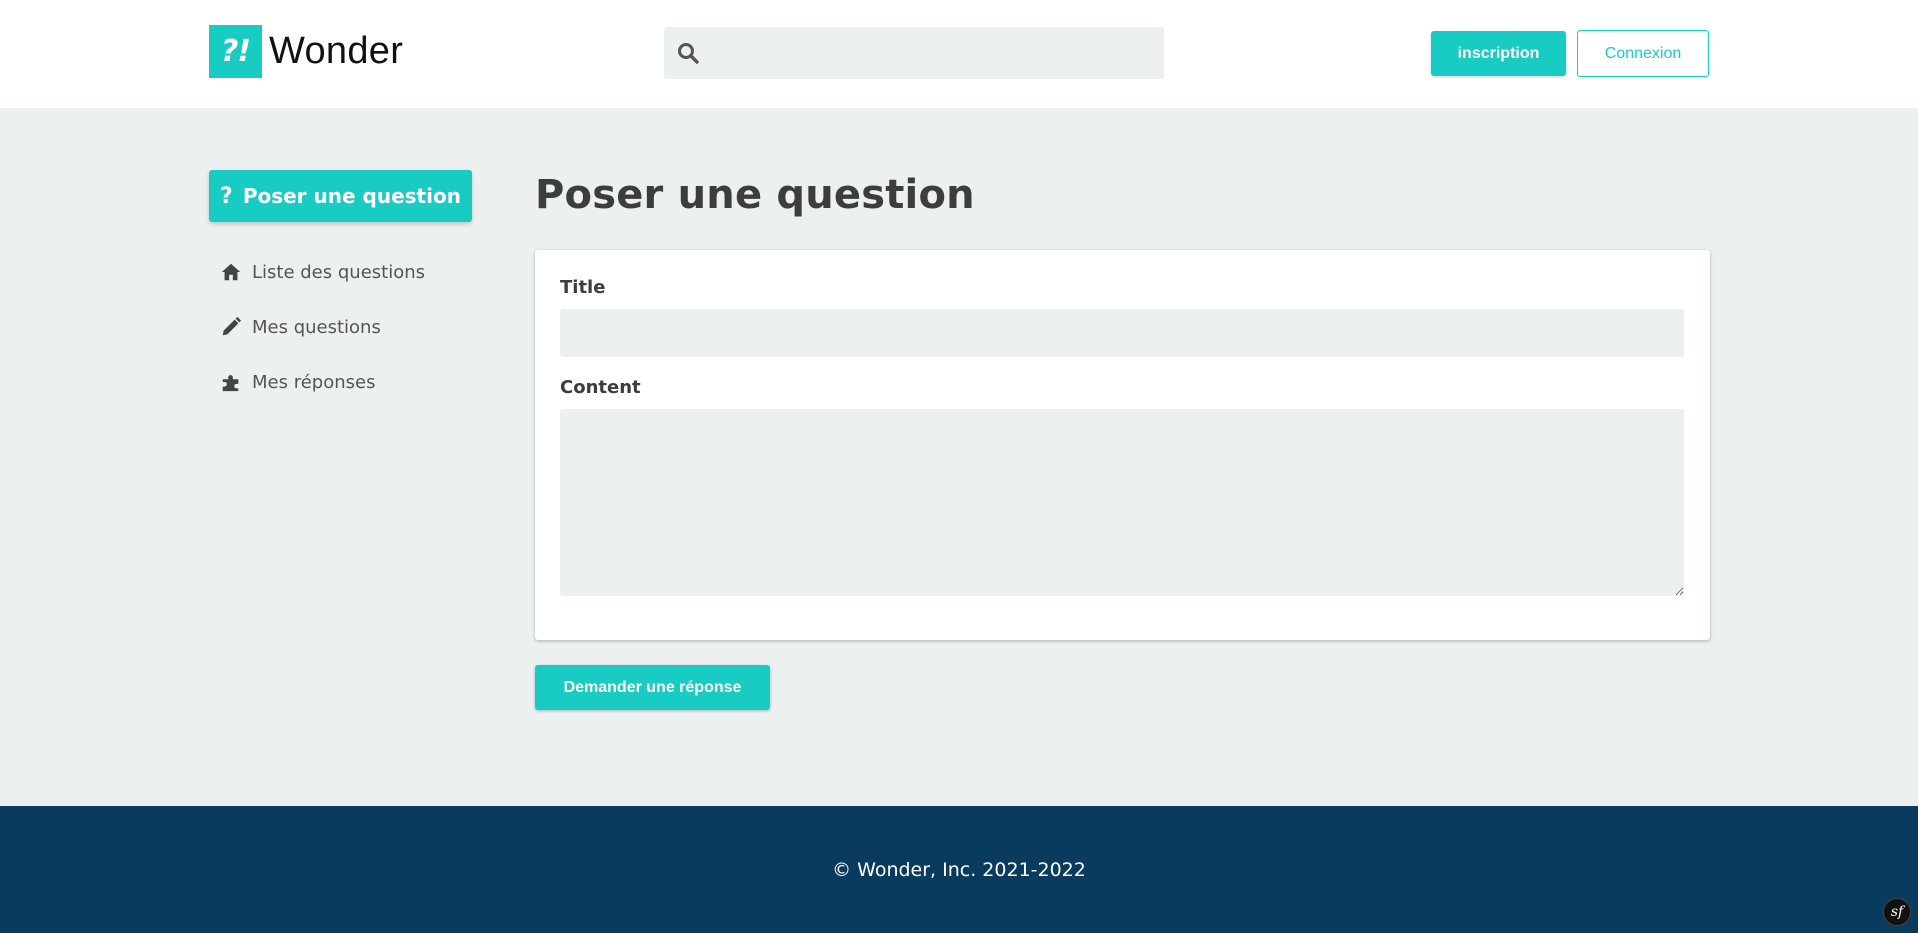  Describe the element at coordinates (230, 383) in the screenshot. I see `puzzle-icon` at that location.